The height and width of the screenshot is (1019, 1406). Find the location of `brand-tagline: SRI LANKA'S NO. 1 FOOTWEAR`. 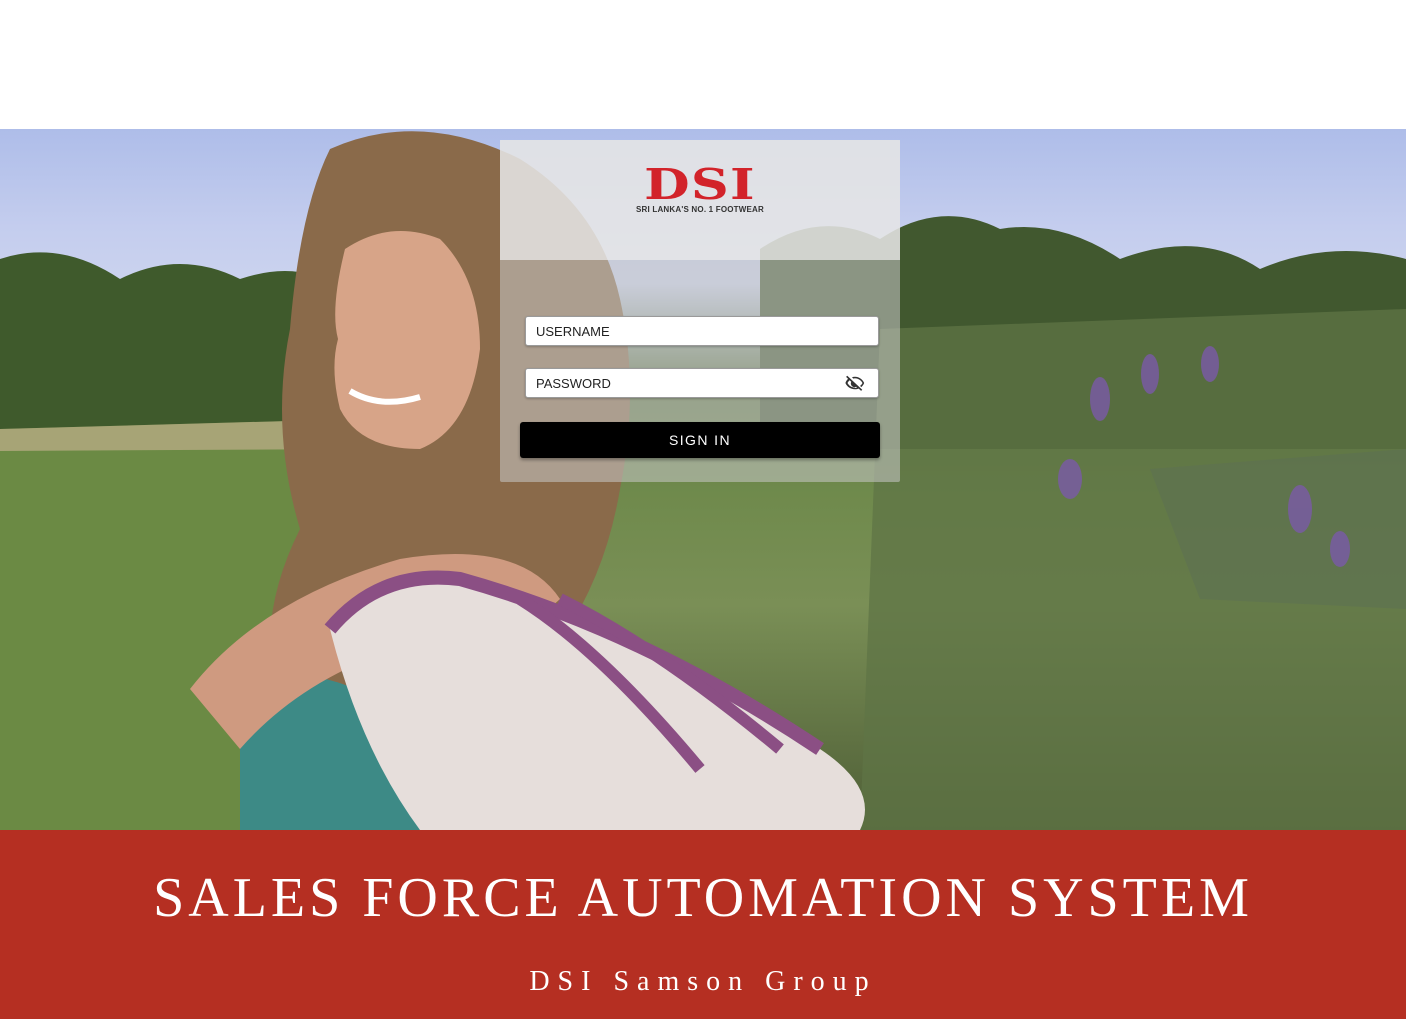

brand-tagline: SRI LANKA'S NO. 1 FOOTWEAR is located at coordinates (700, 209).